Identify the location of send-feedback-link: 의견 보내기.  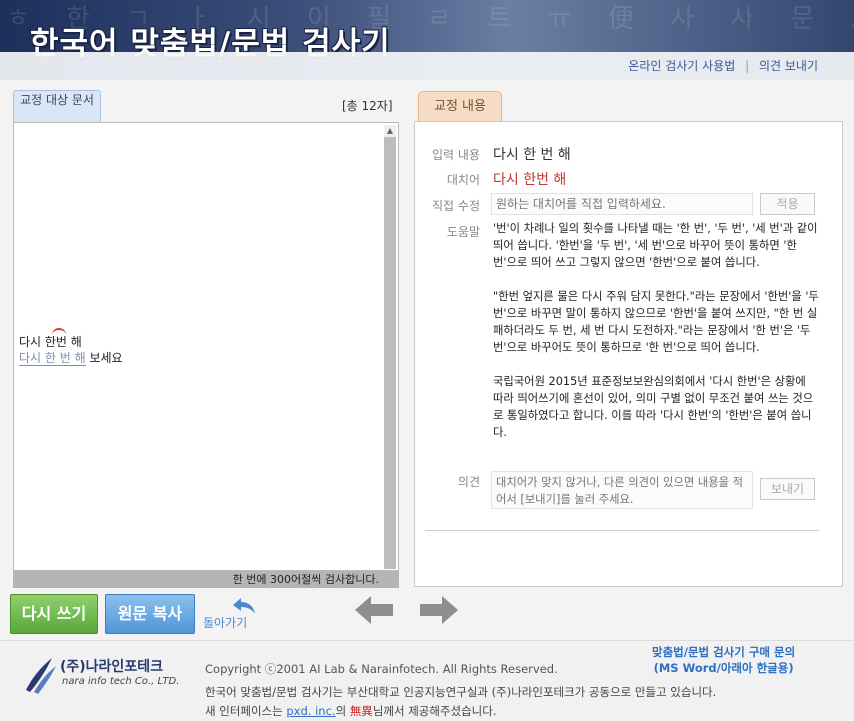
(788, 66).